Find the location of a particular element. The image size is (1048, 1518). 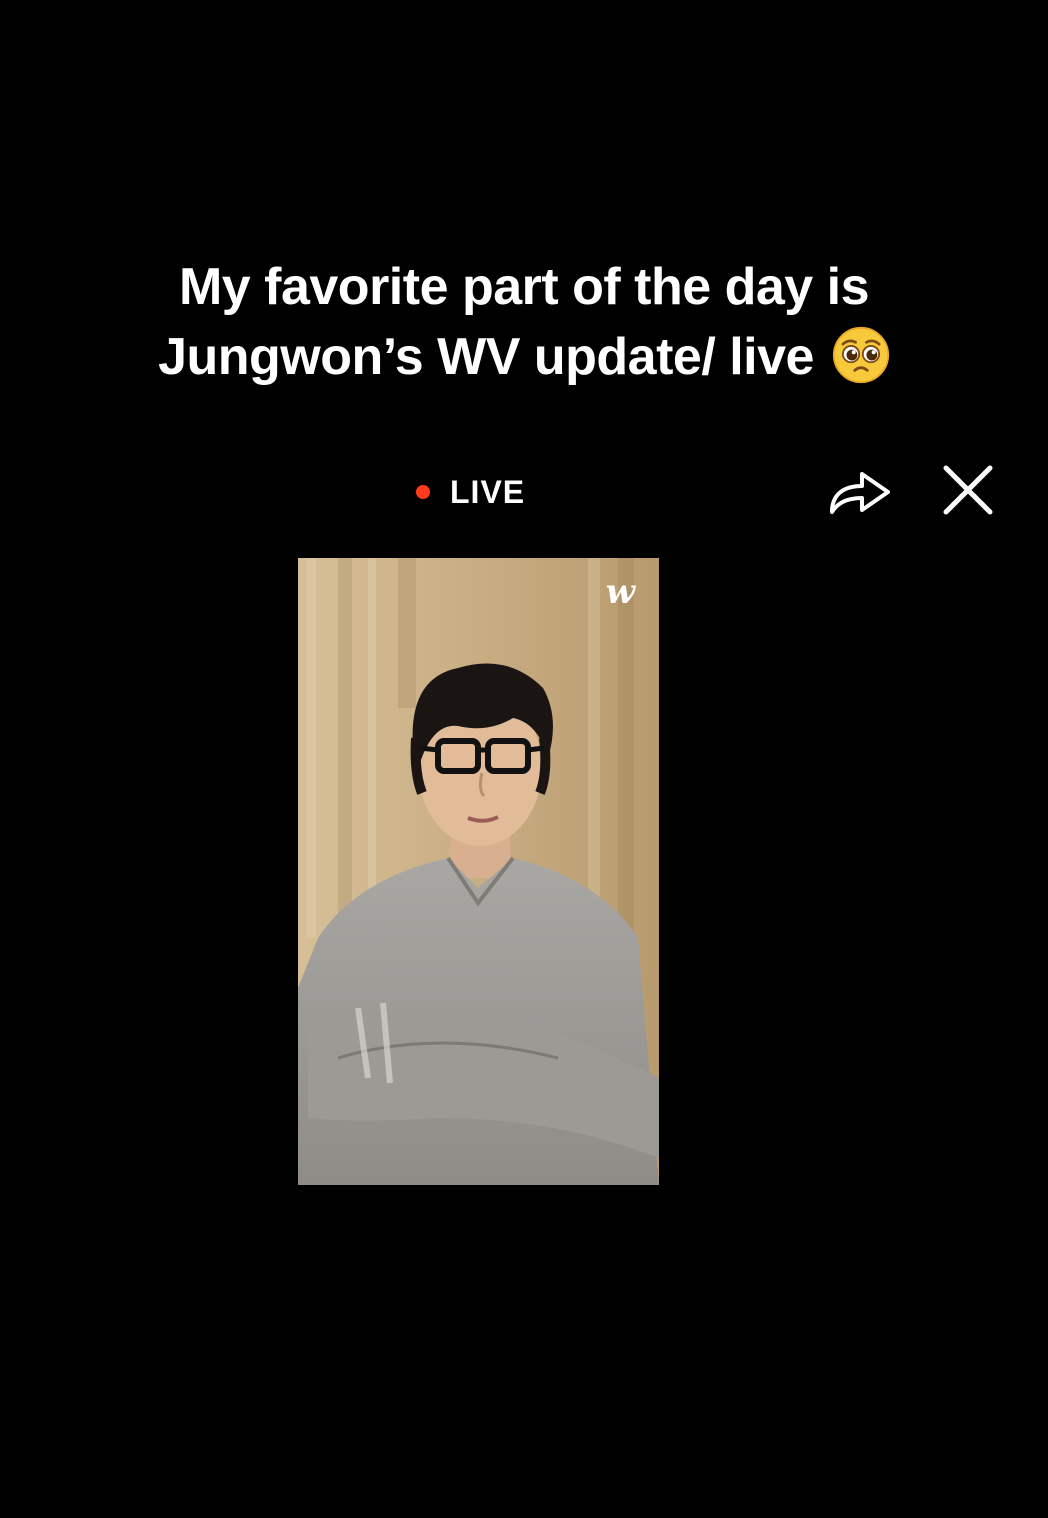

live-indicator: LIVE is located at coordinates (470, 492).